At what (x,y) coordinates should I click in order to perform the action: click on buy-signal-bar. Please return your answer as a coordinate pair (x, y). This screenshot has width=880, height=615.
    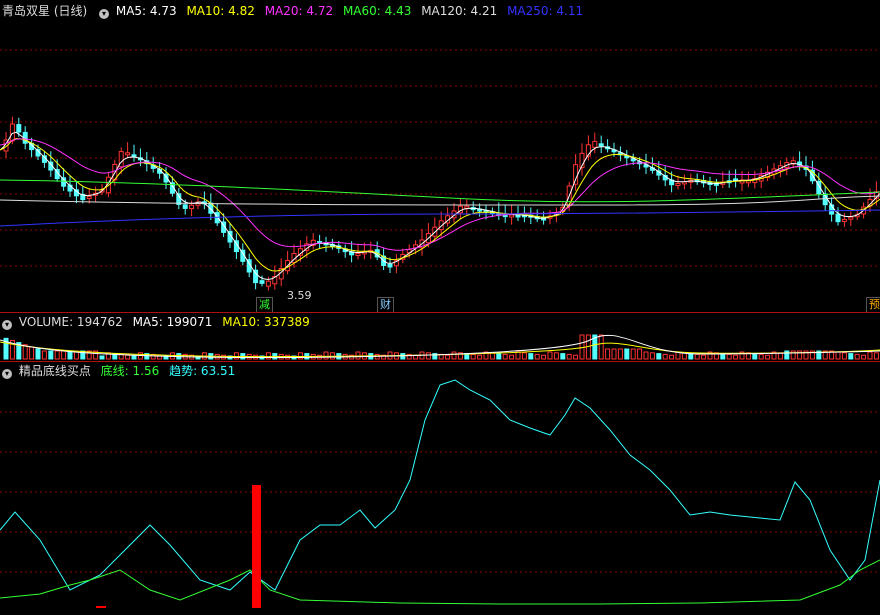
    Looking at the image, I should click on (256, 546).